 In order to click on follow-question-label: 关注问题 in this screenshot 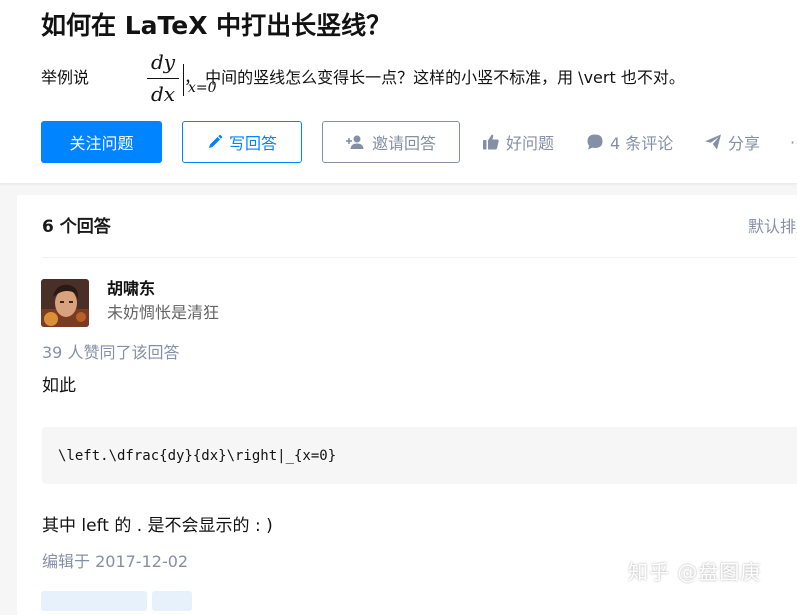, I will do `click(101, 143)`.